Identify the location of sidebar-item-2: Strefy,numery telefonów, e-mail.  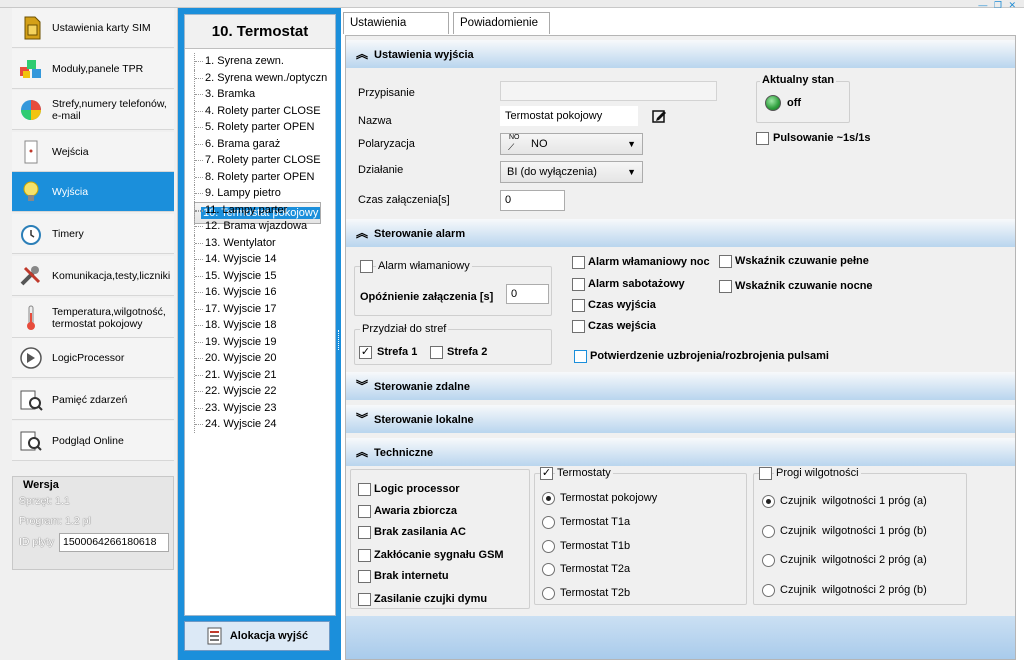
(93, 110).